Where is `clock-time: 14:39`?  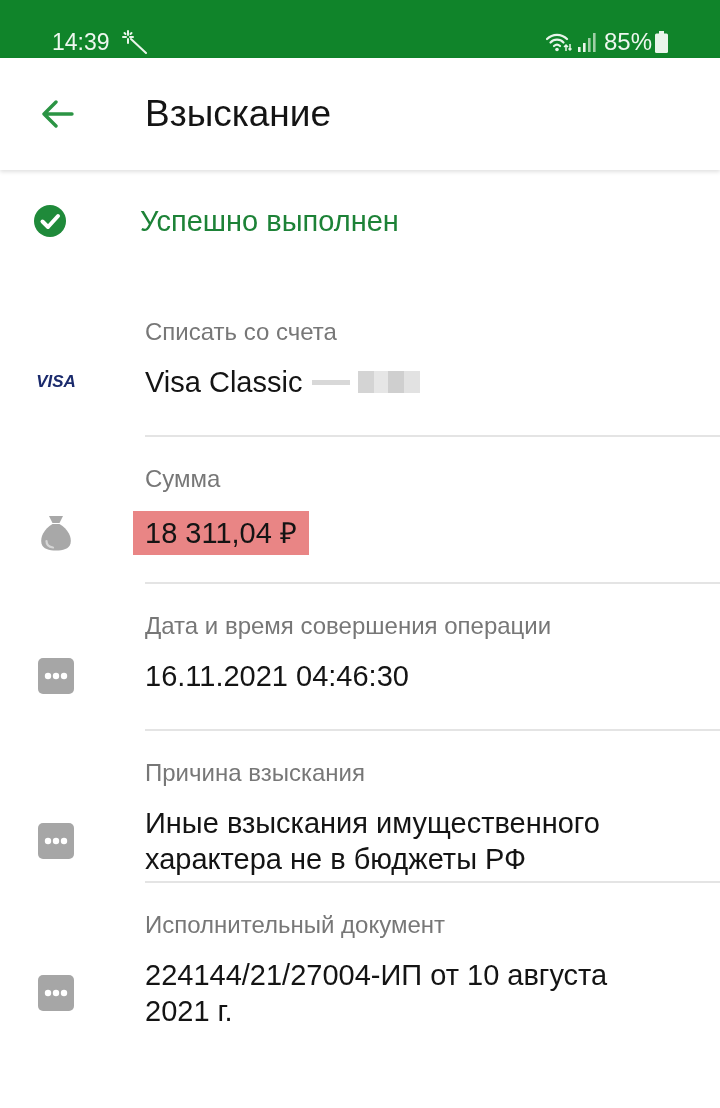 clock-time: 14:39 is located at coordinates (81, 42).